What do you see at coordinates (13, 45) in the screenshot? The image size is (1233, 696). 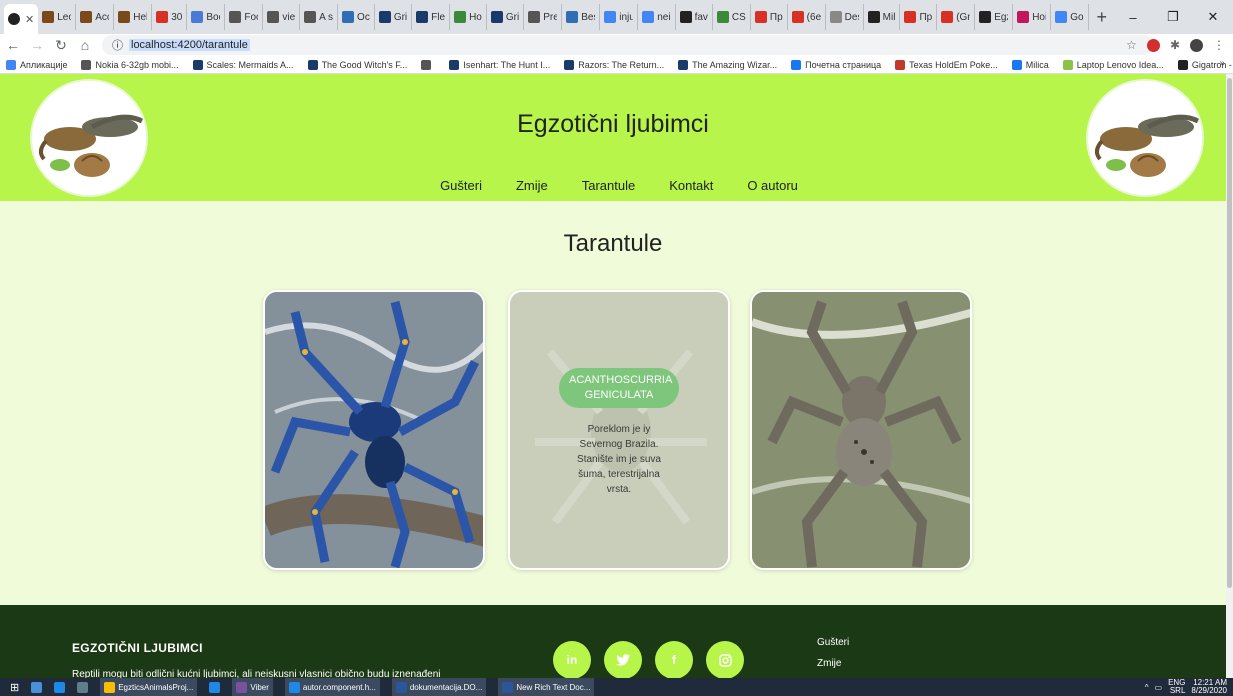 I see `back-icon: ←` at bounding box center [13, 45].